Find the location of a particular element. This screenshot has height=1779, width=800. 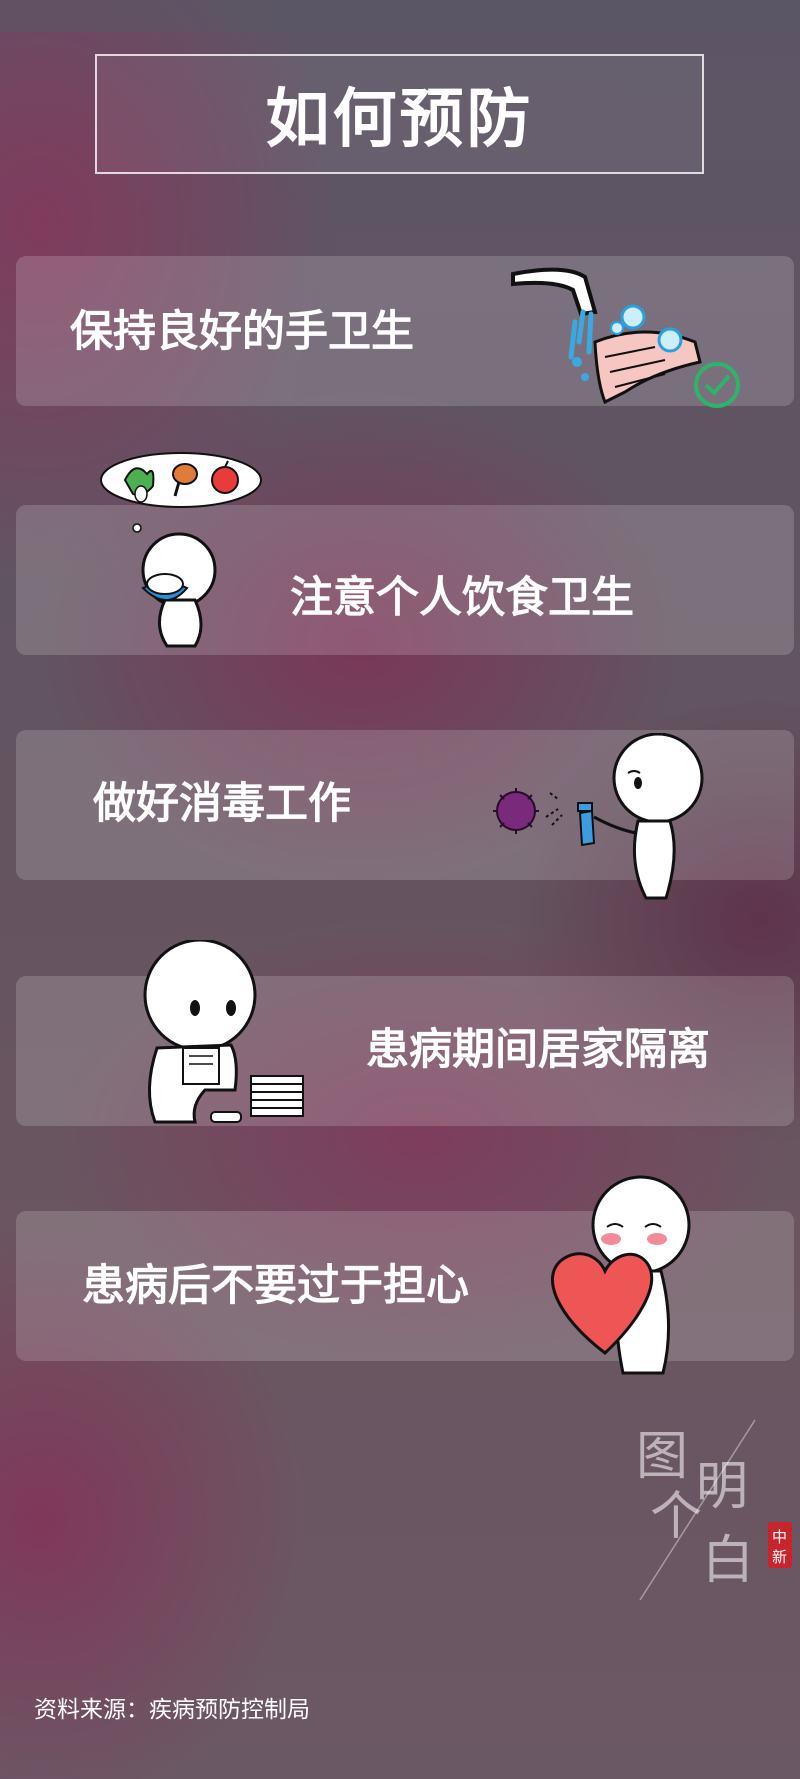

disinfection-spray-icon is located at coordinates (598, 816).